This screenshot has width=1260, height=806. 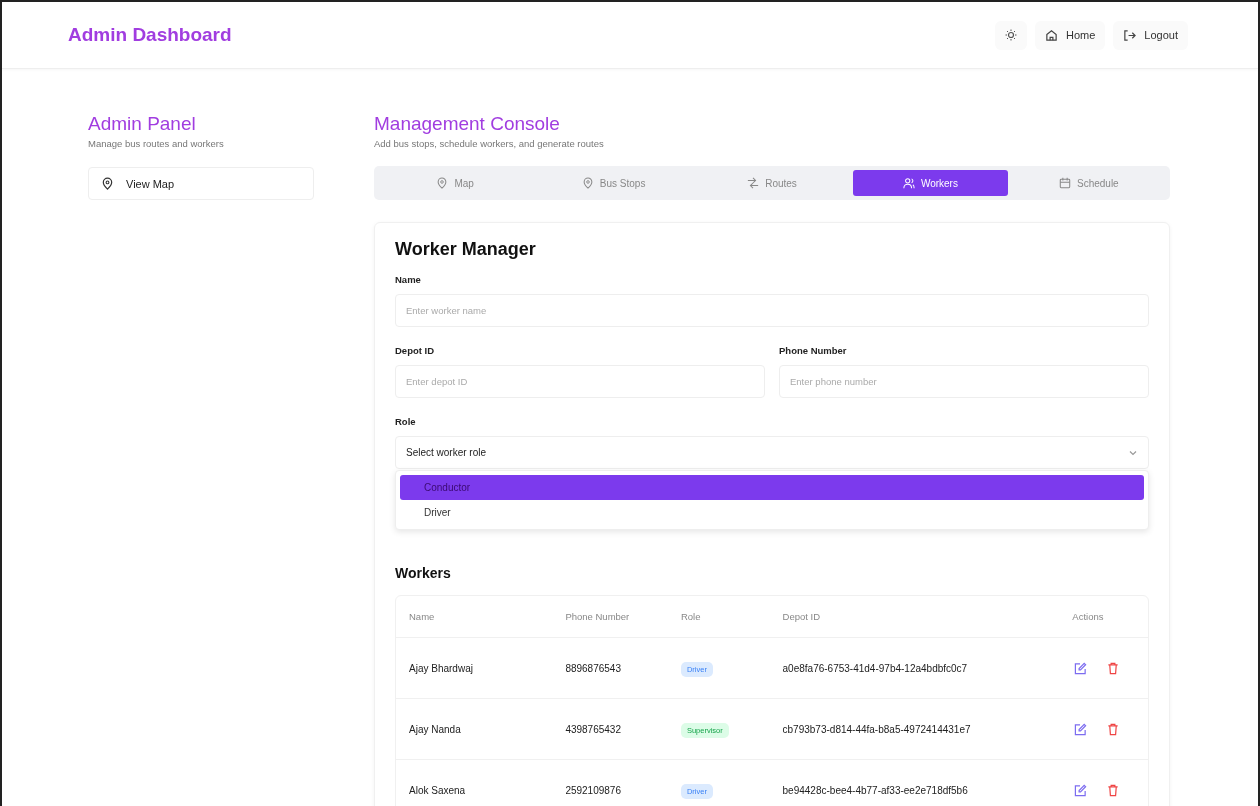 I want to click on name-field: Enter worker name, so click(x=772, y=310).